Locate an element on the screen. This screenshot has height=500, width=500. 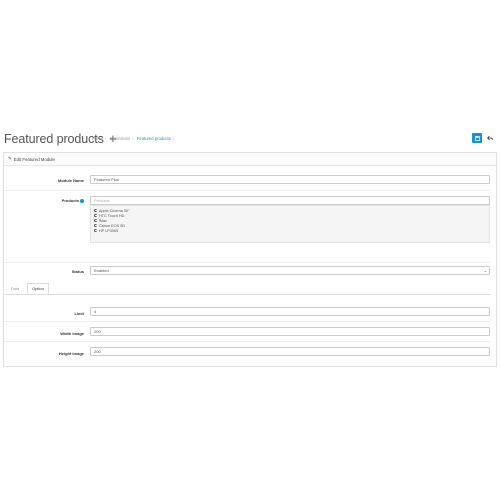
product-name: iMac is located at coordinates (102, 220).